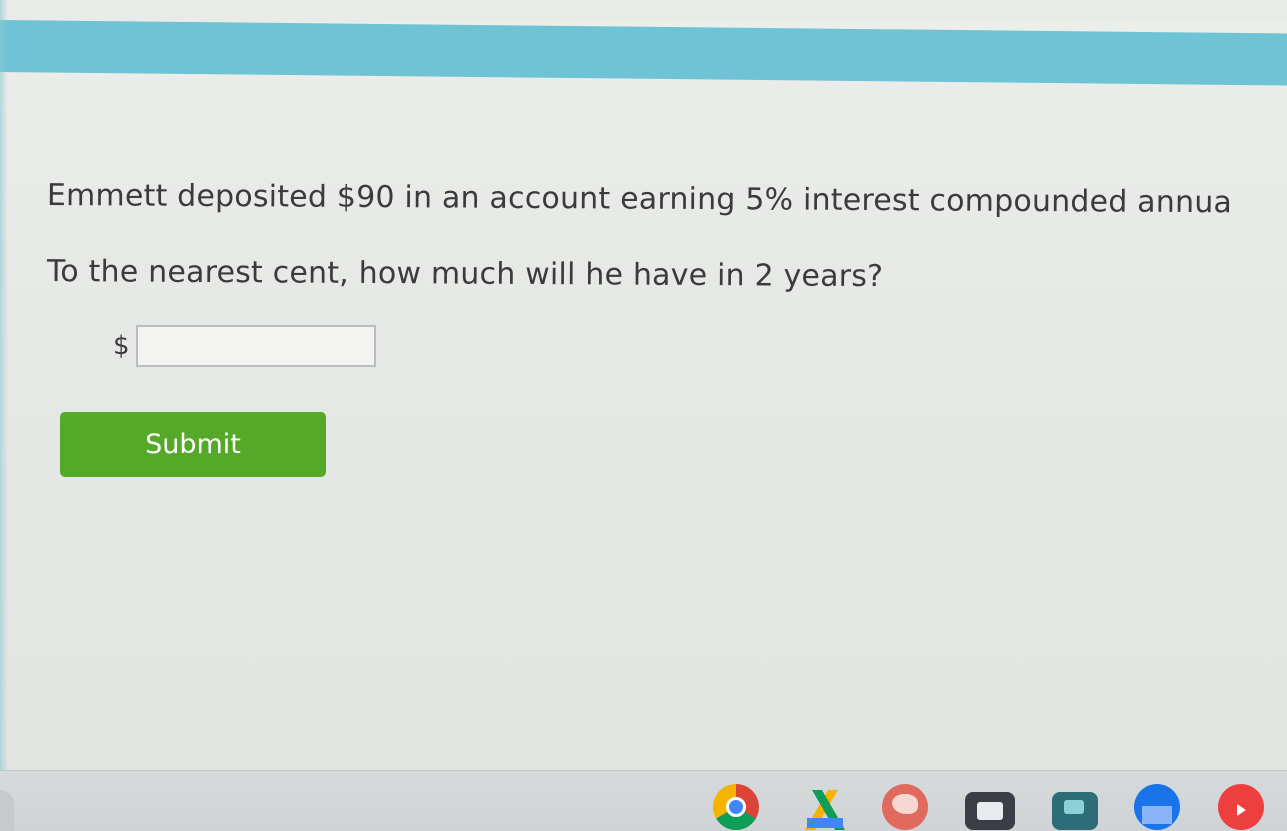  What do you see at coordinates (4, 385) in the screenshot?
I see `left-edge-shadow` at bounding box center [4, 385].